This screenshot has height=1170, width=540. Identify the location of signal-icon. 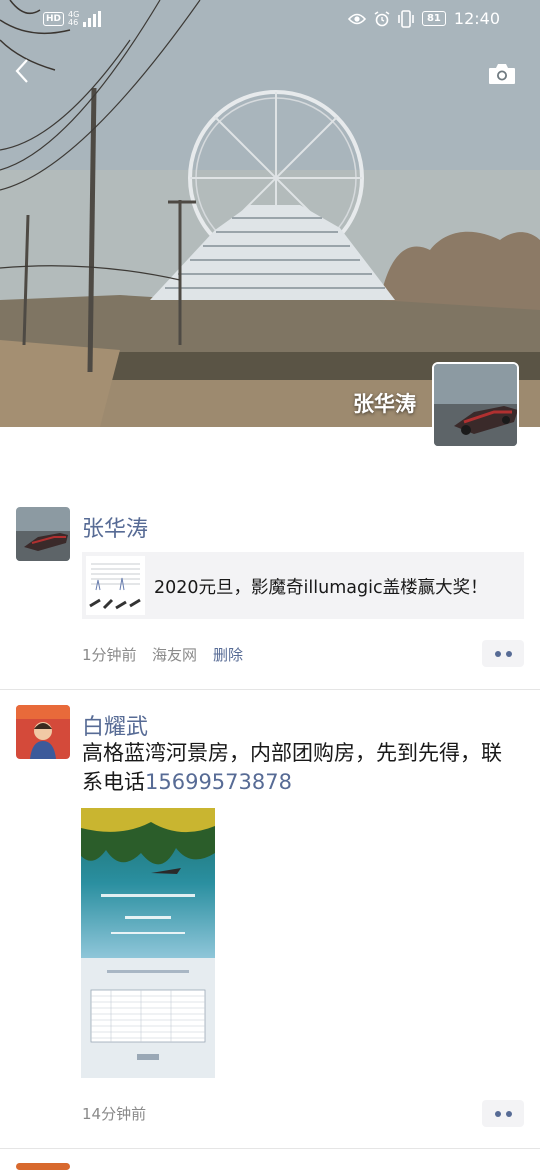
(92, 19).